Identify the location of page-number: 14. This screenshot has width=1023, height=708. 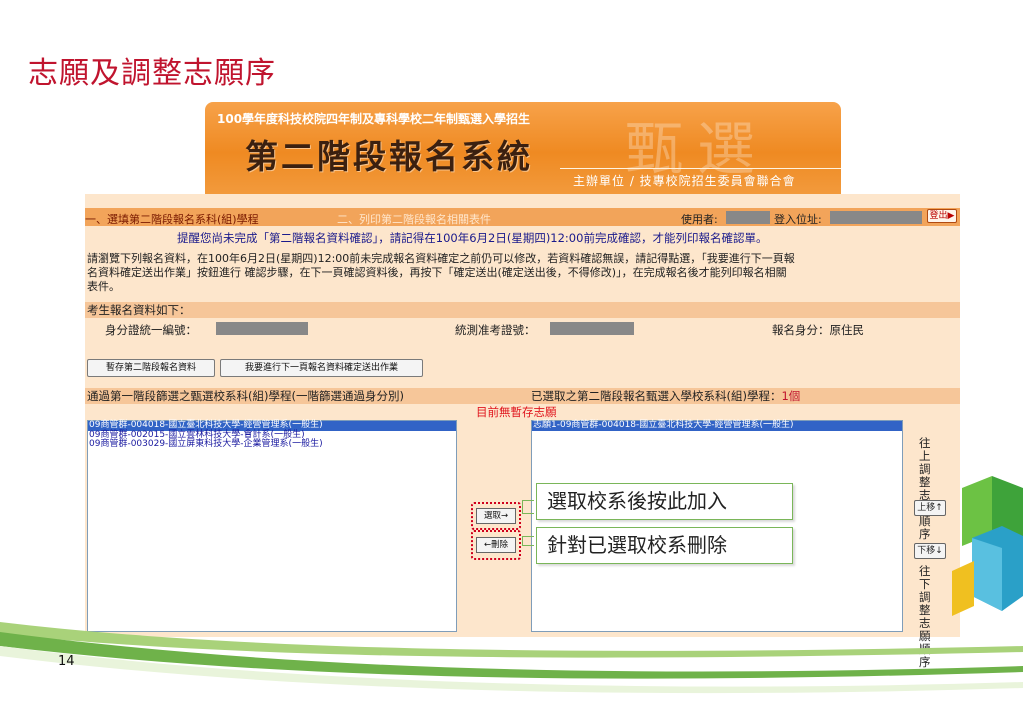
(66, 661).